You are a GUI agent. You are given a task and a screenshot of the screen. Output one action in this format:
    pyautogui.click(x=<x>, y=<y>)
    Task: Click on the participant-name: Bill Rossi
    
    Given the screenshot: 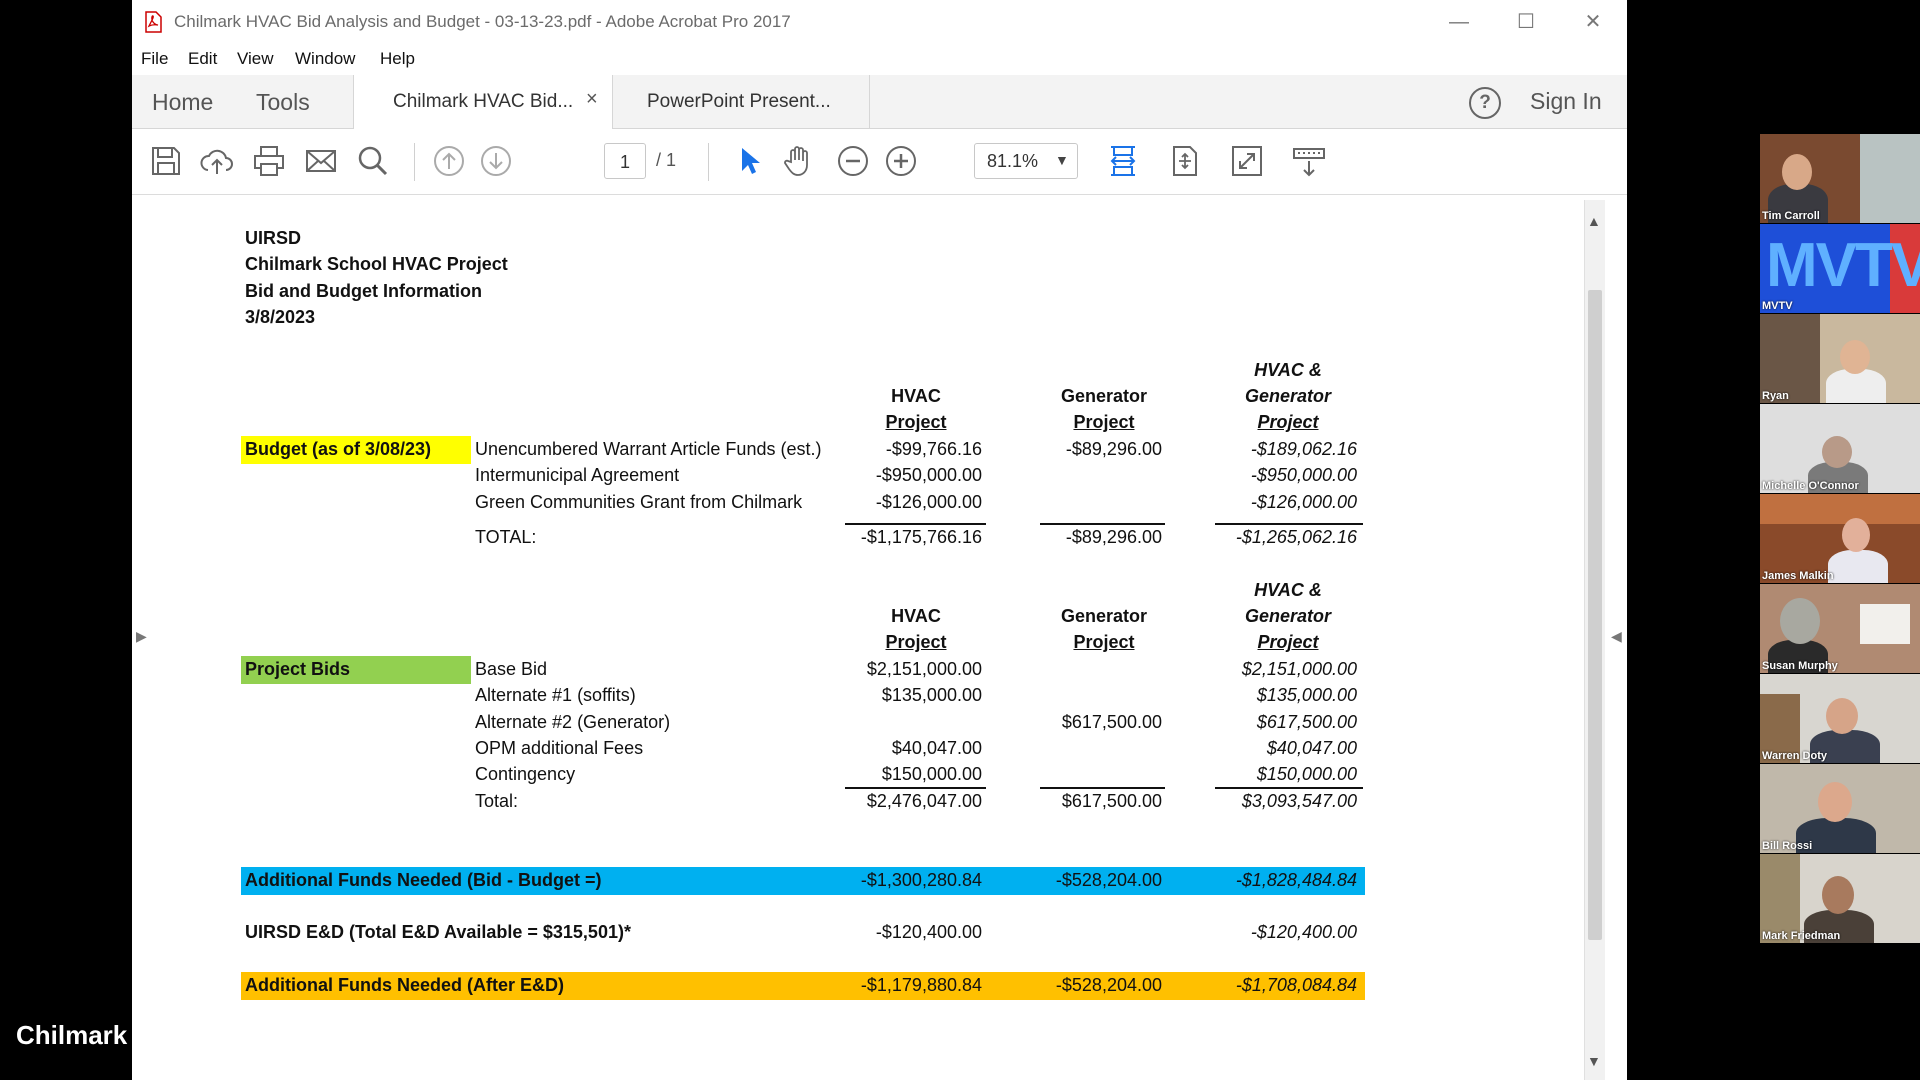 What is the action you would take?
    pyautogui.click(x=1787, y=846)
    